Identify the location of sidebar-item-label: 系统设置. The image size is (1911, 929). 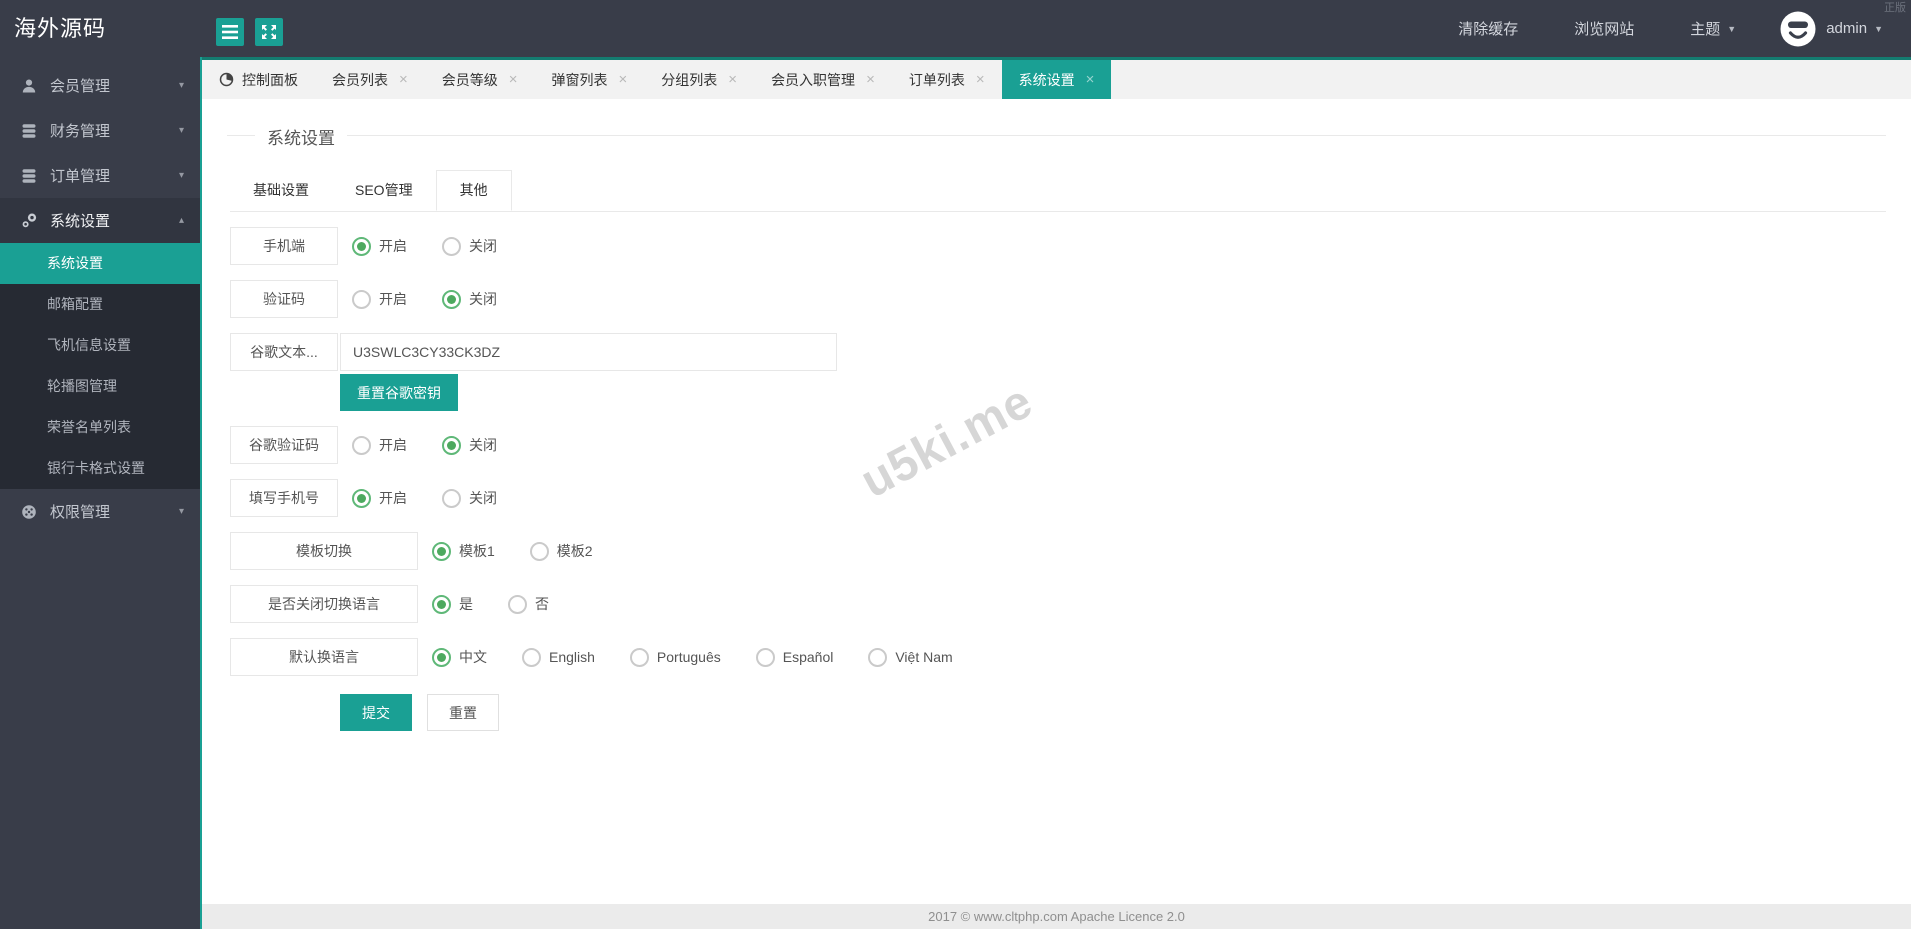
(80, 221).